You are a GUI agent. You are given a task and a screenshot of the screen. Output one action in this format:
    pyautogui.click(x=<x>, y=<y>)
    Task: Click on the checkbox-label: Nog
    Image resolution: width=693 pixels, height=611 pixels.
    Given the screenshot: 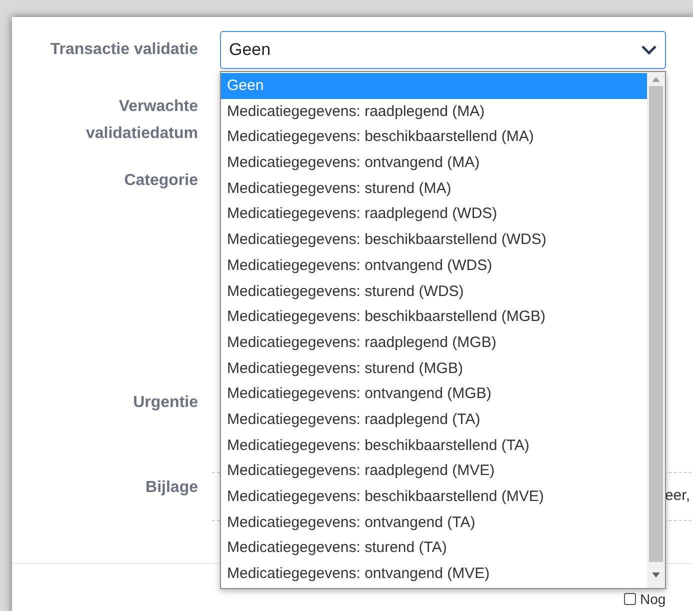 What is the action you would take?
    pyautogui.click(x=653, y=599)
    